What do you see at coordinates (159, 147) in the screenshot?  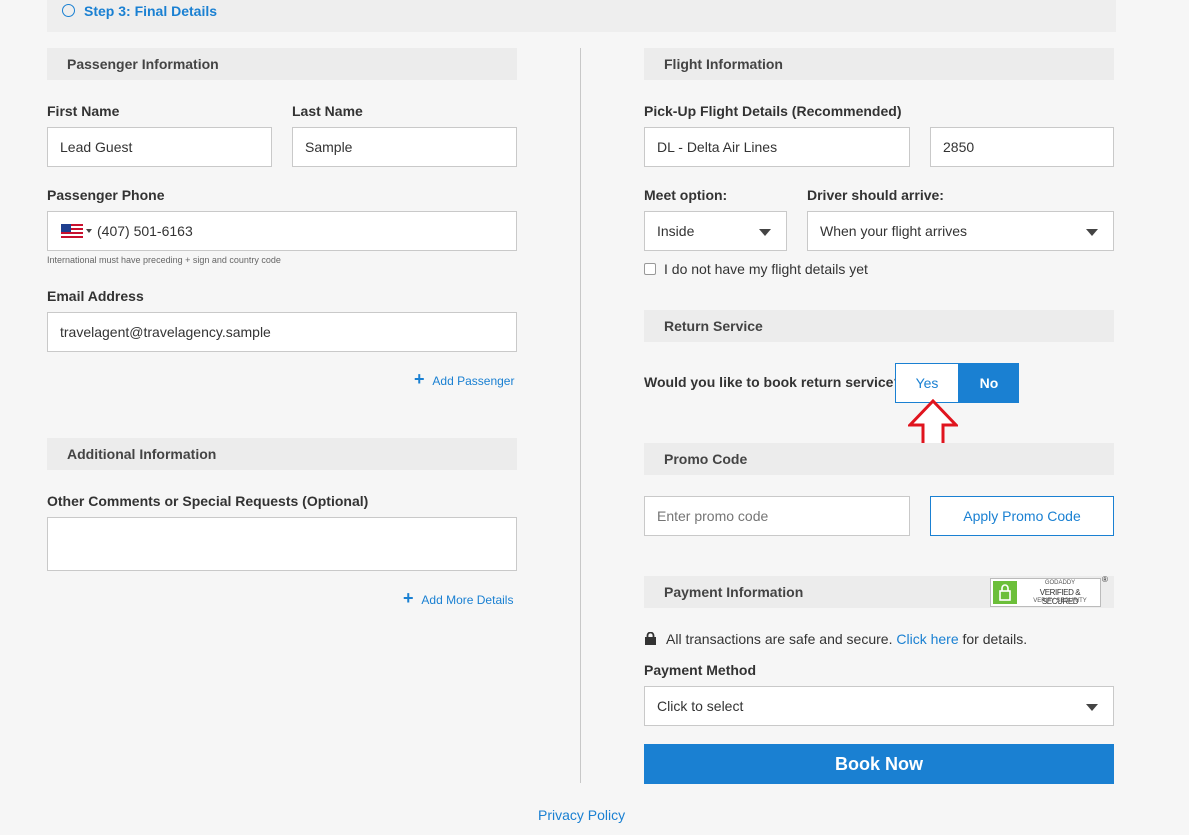 I see `first-name-input: Lead Guest` at bounding box center [159, 147].